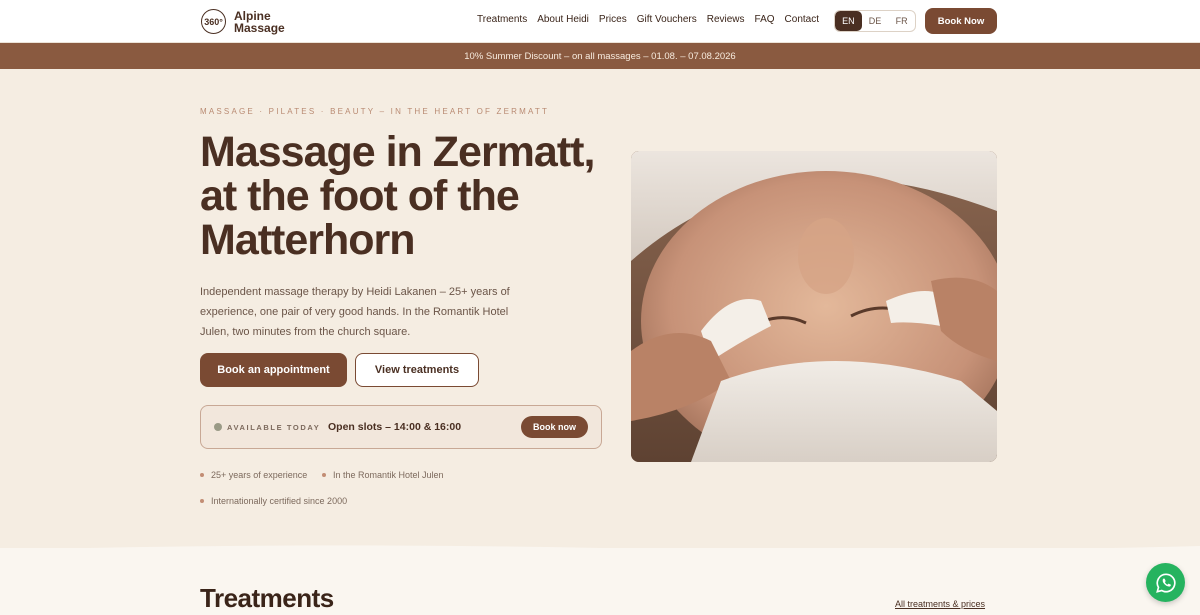 The image size is (1200, 615). Describe the element at coordinates (554, 427) in the screenshot. I see `availability-book-button: Book now` at that location.